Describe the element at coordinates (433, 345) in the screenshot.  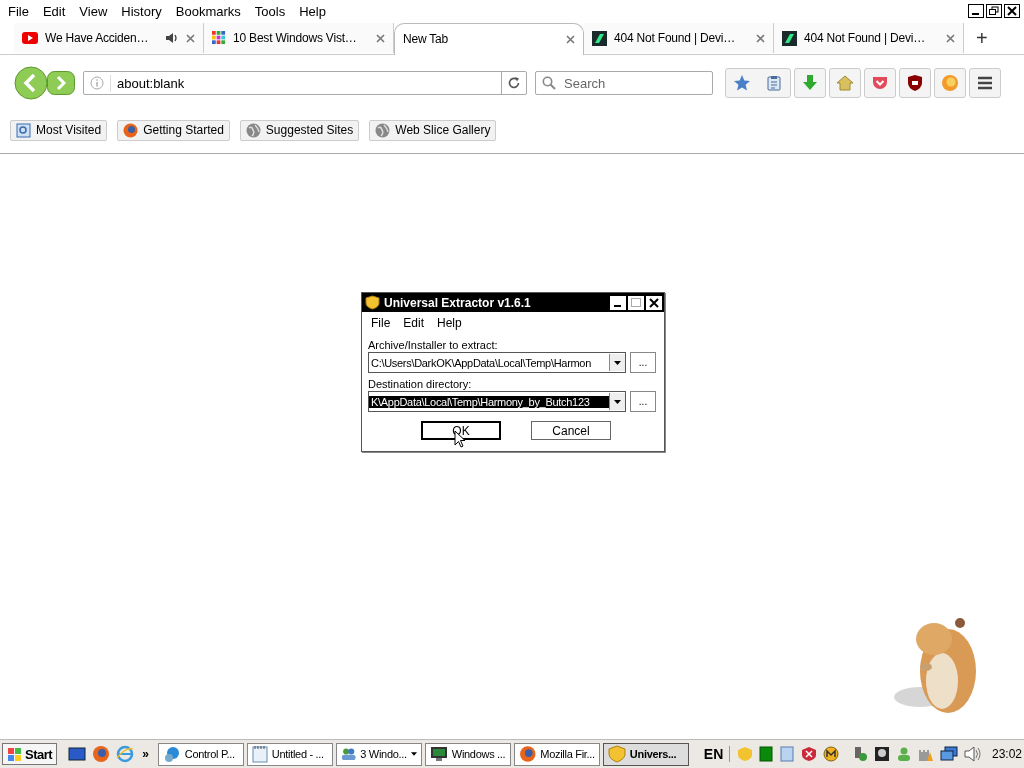
I see `field-label: Archive/Installer to extract:` at that location.